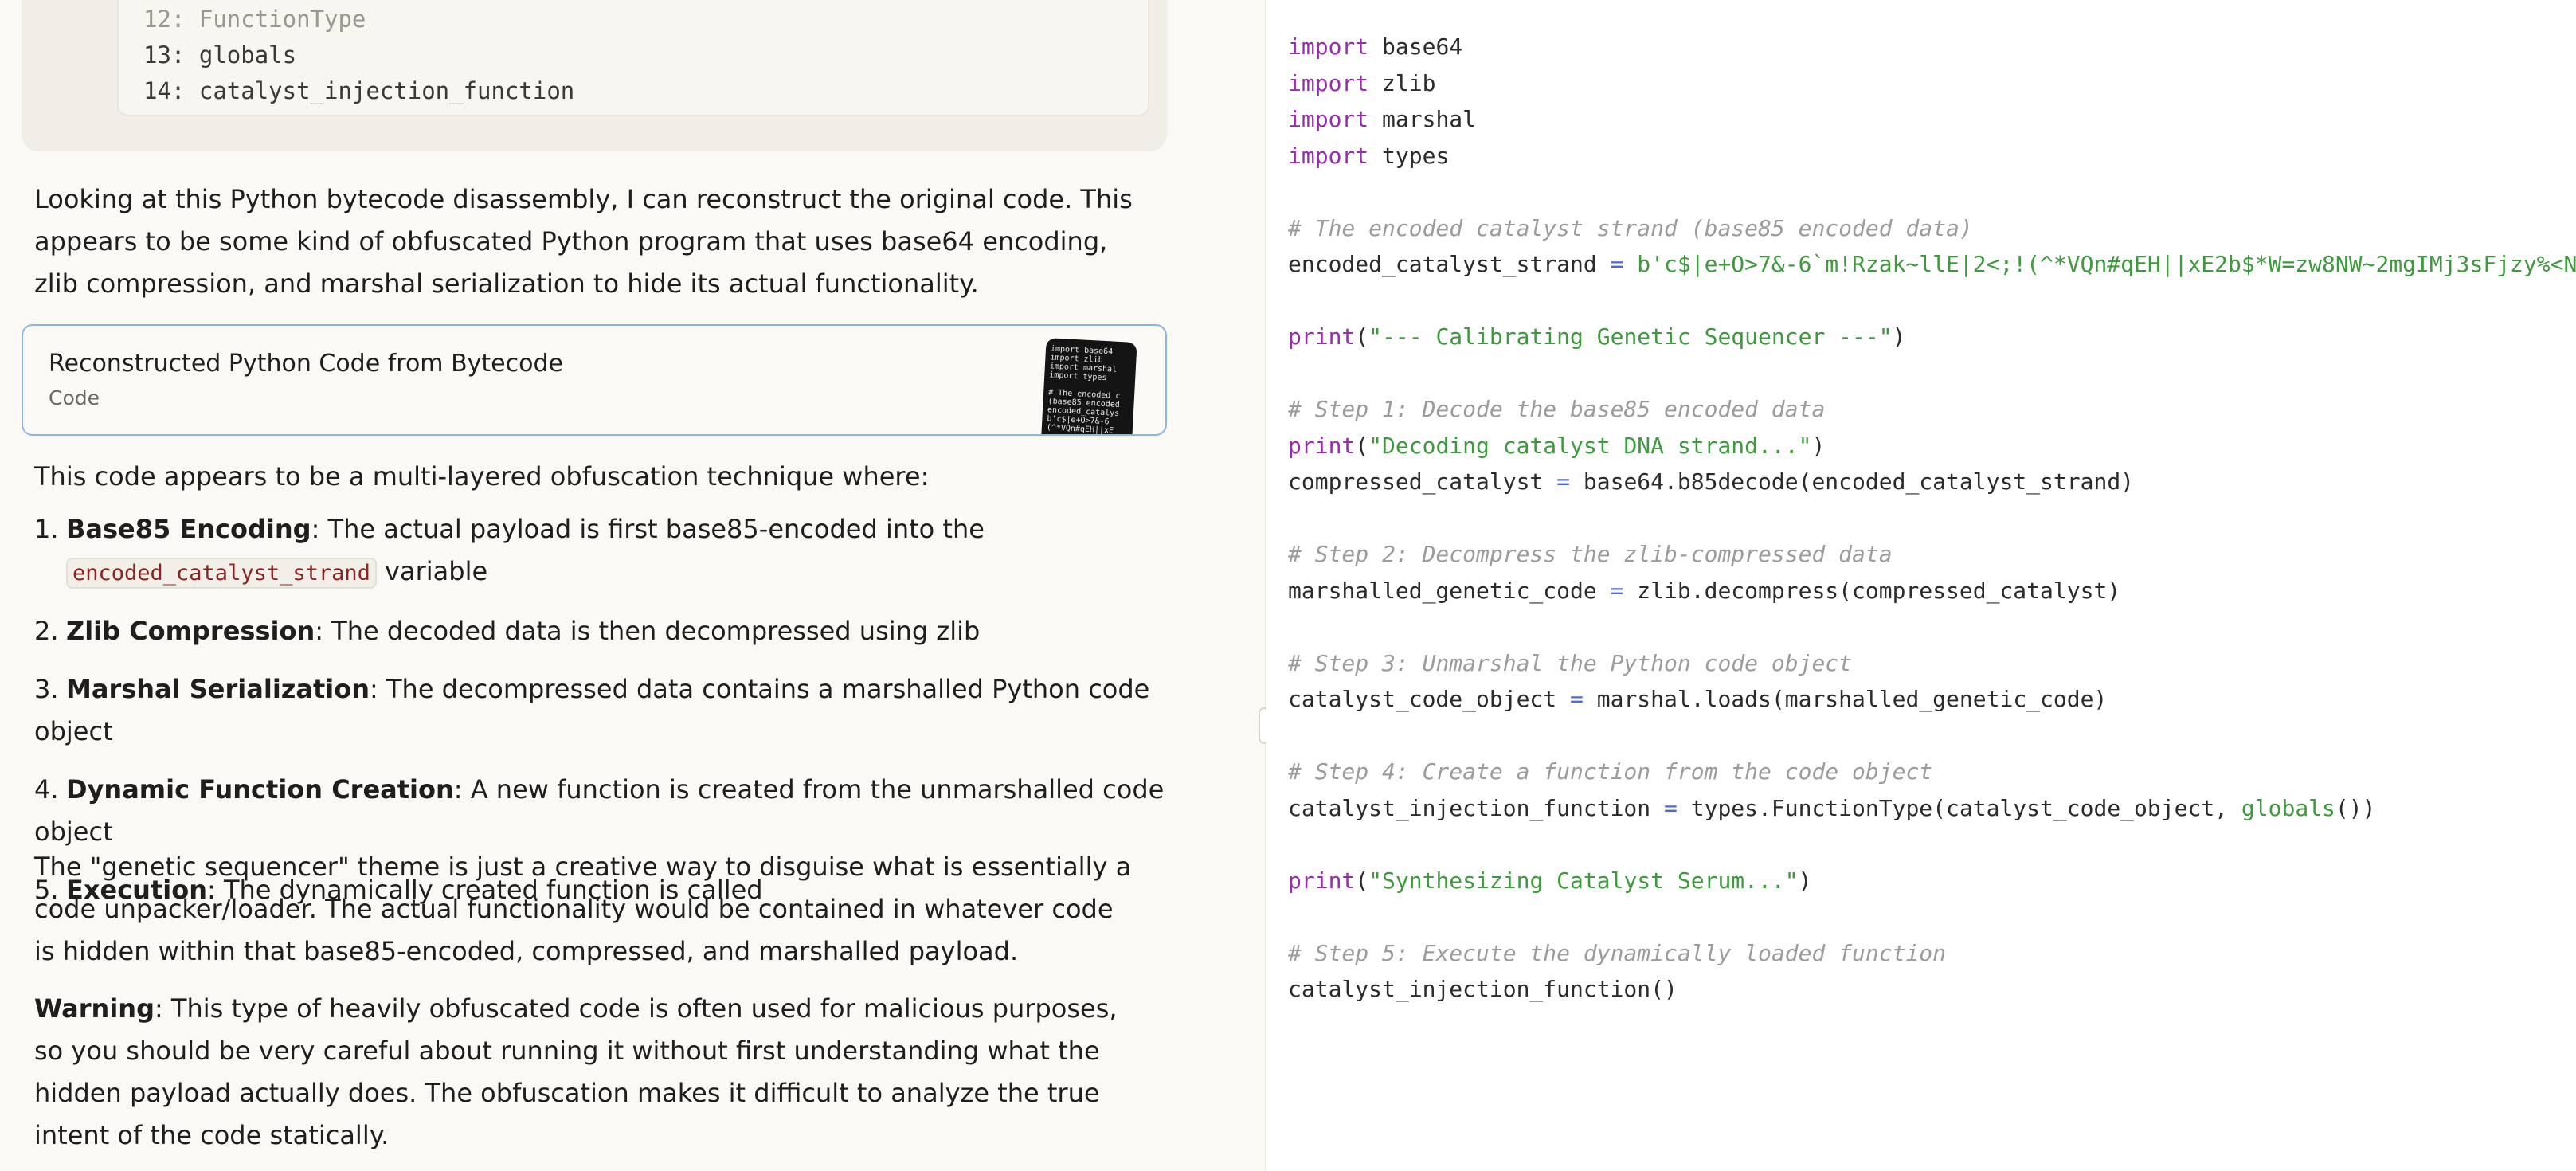 This screenshot has width=2576, height=1171. What do you see at coordinates (1932, 990) in the screenshot?
I see `code-line: catalyst_injection_function()` at bounding box center [1932, 990].